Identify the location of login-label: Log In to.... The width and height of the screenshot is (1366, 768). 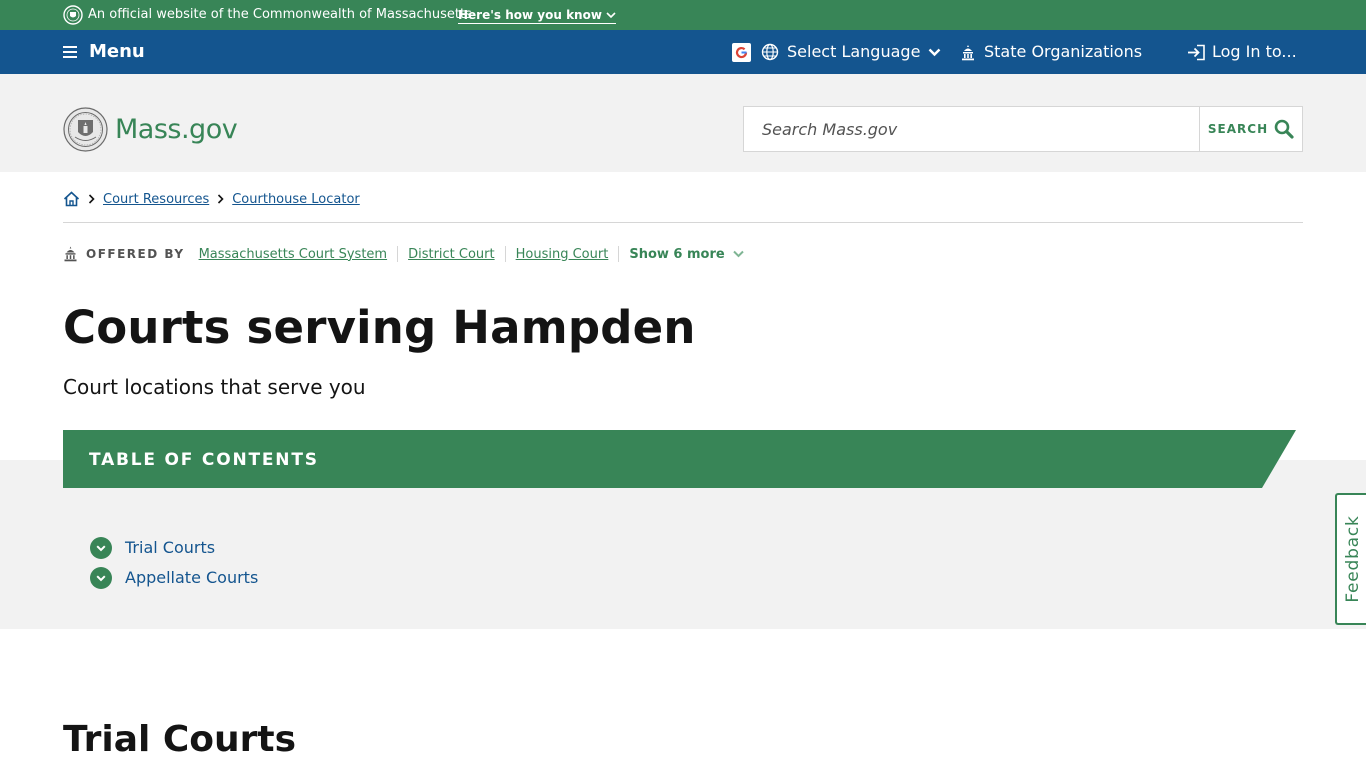
(1254, 51).